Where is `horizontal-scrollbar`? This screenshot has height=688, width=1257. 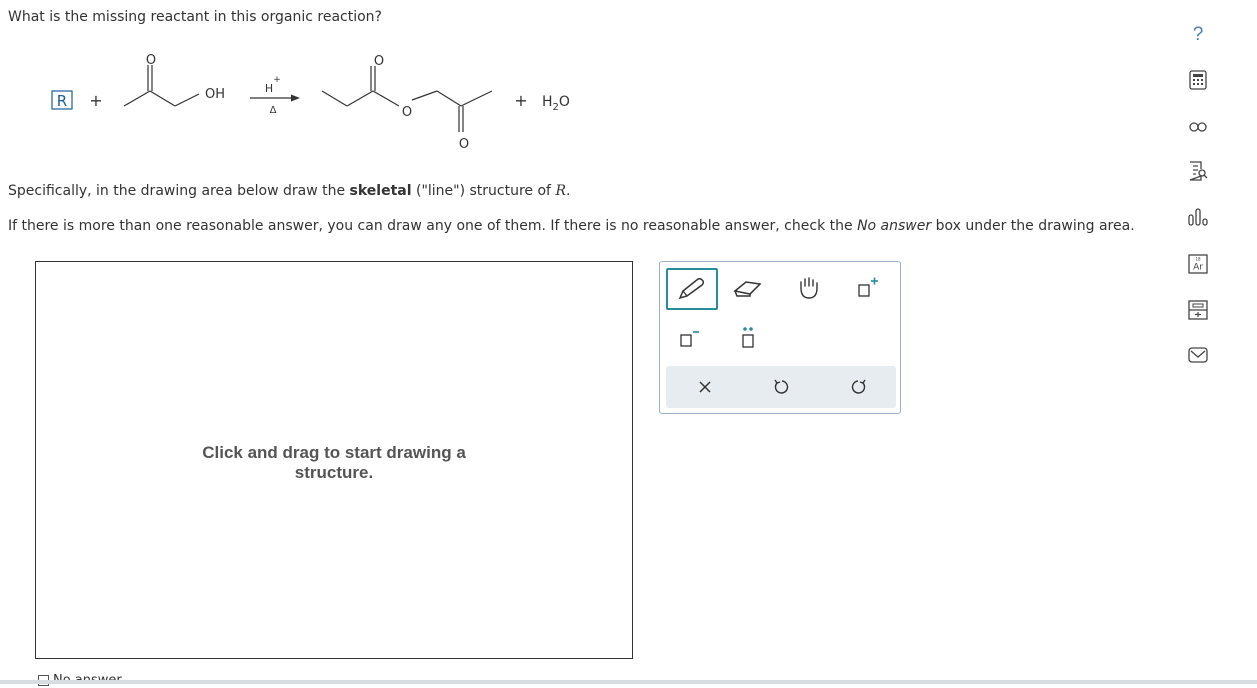
horizontal-scrollbar is located at coordinates (628, 682).